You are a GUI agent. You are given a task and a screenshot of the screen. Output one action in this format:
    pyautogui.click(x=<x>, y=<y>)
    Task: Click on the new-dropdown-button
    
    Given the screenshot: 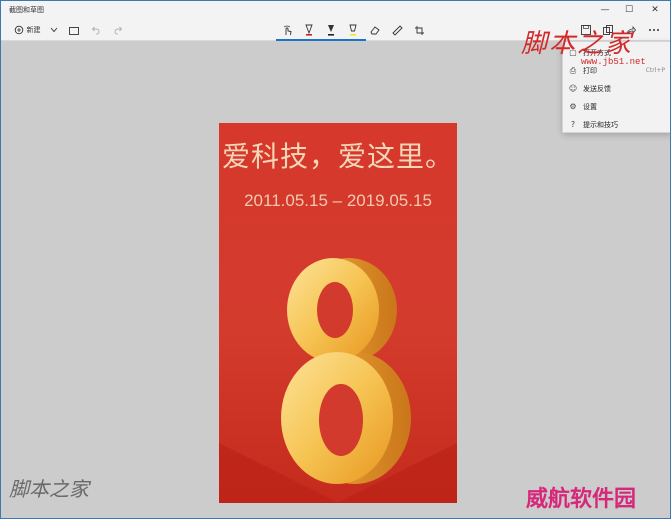 What is the action you would take?
    pyautogui.click(x=54, y=30)
    